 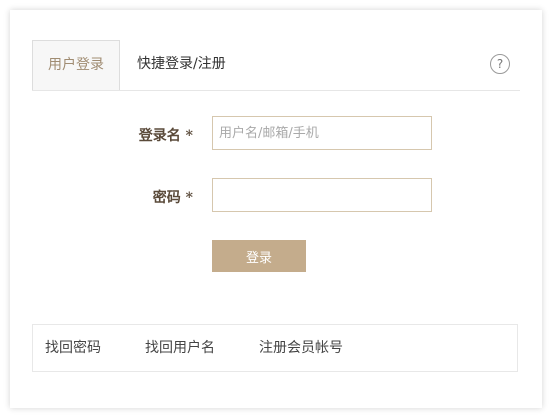 I want to click on footer-links: 找回密码 找回用户名 注册会员帐号, so click(x=275, y=348).